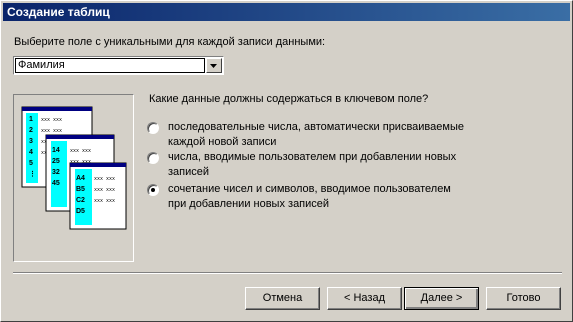  I want to click on finish-button: Готово, so click(523, 298).